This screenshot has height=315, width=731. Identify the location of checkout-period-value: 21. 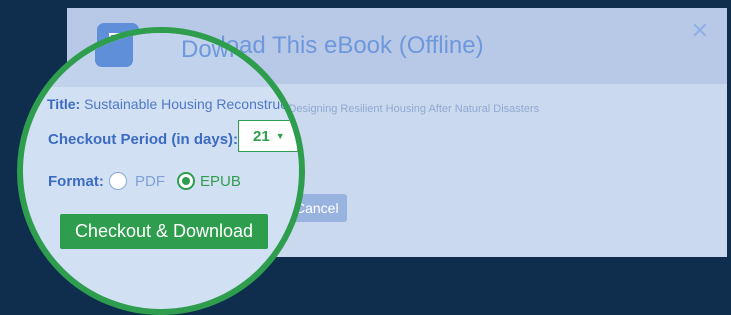
(261, 136).